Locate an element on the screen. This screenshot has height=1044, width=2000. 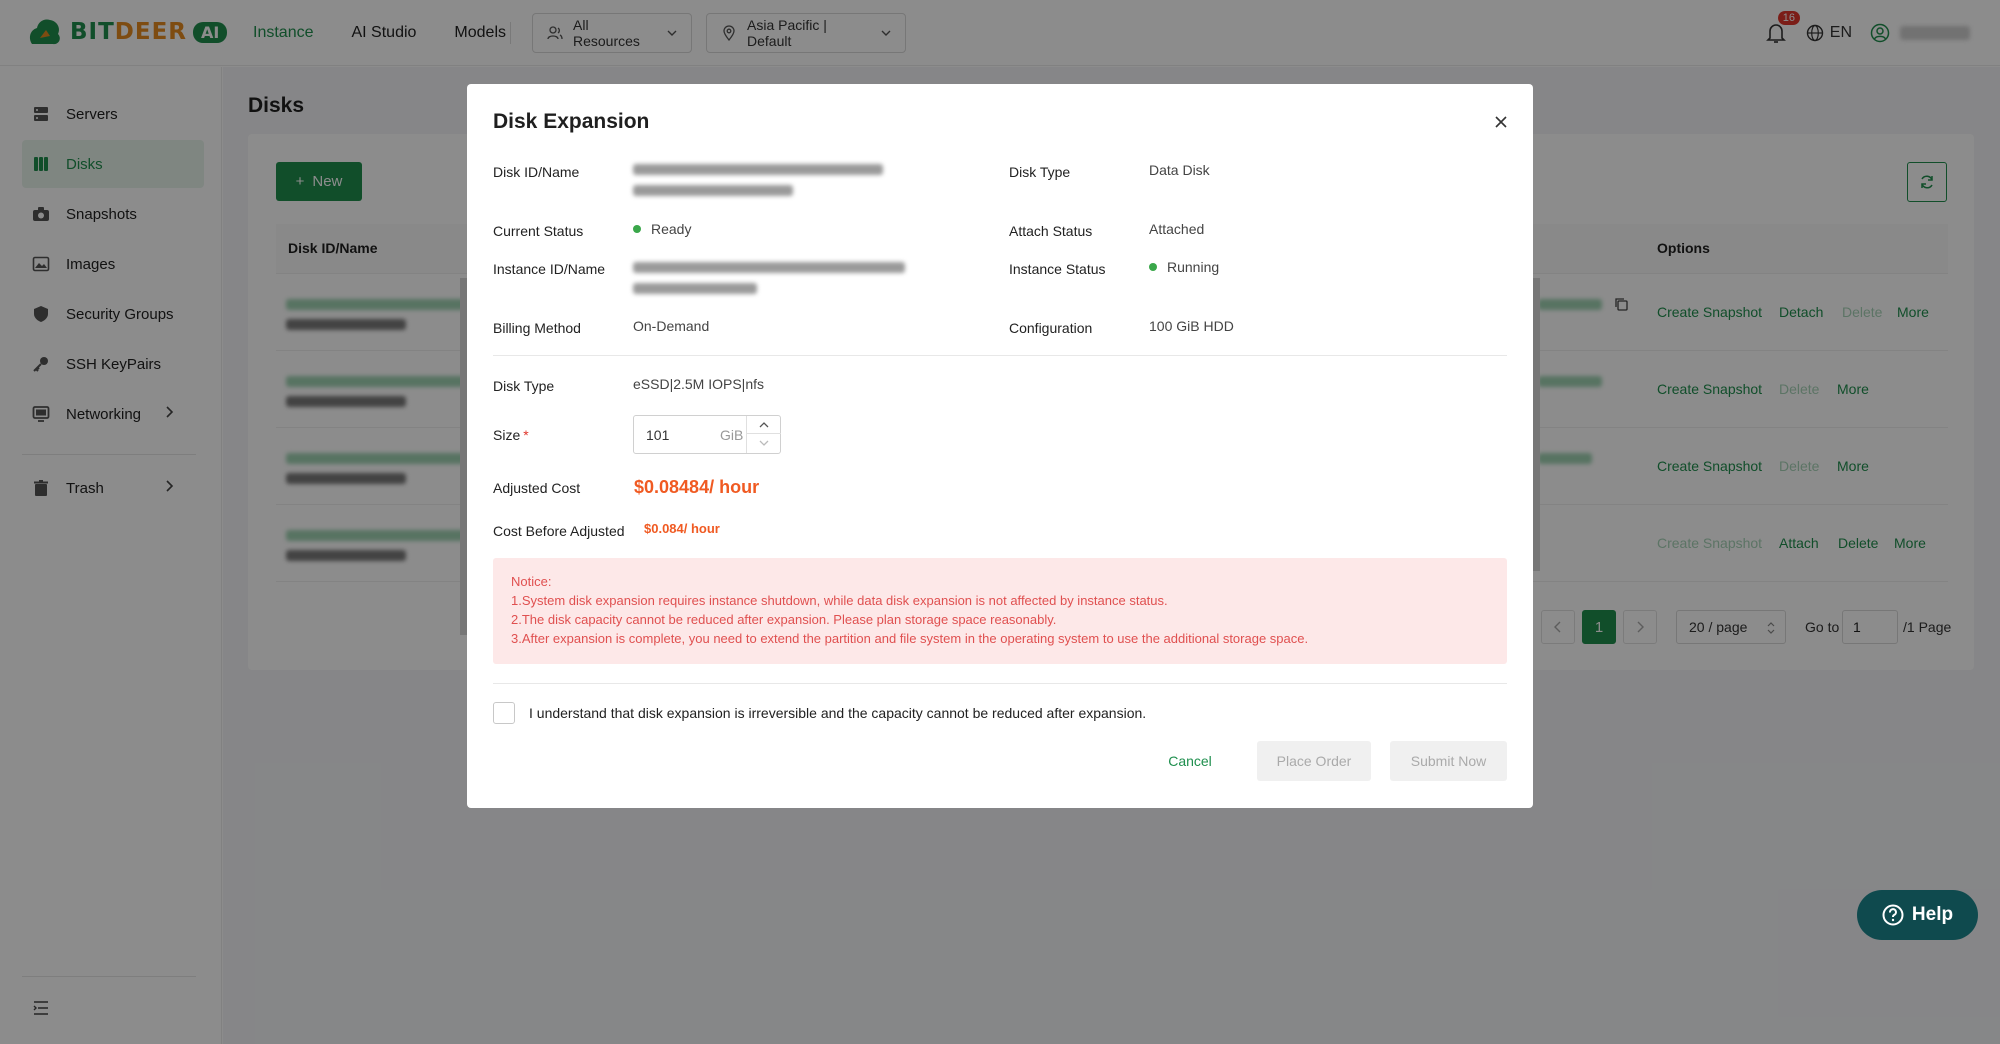
disk-id-value-redacted is located at coordinates (758, 169).